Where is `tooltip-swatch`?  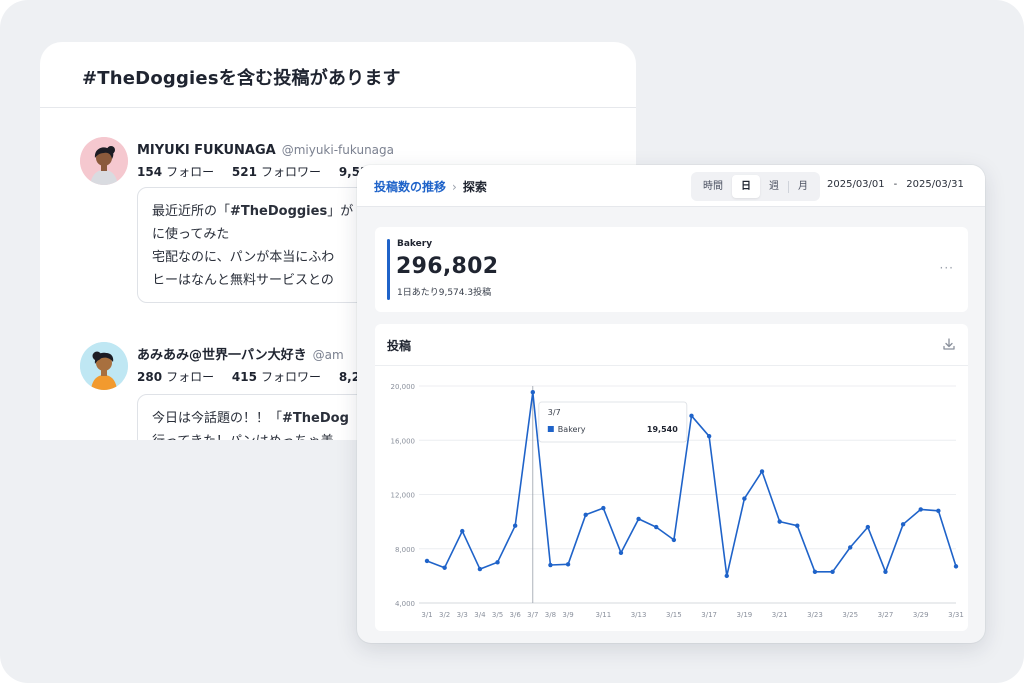
tooltip-swatch is located at coordinates (550, 429).